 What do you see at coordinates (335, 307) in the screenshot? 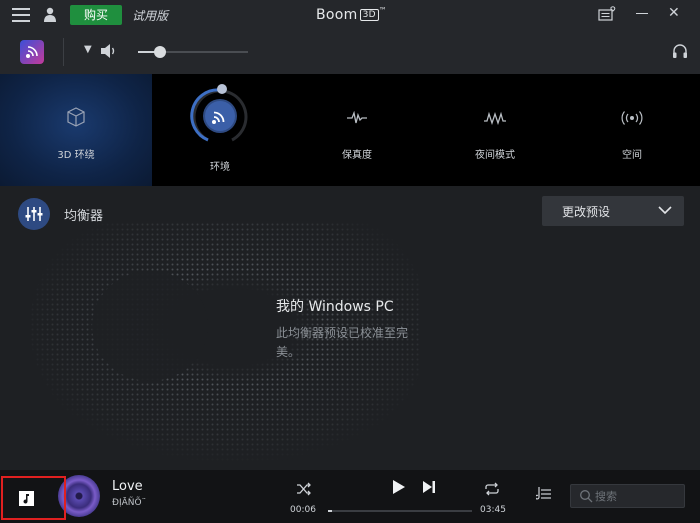
I see `preset-name: 我的 Windows PC` at bounding box center [335, 307].